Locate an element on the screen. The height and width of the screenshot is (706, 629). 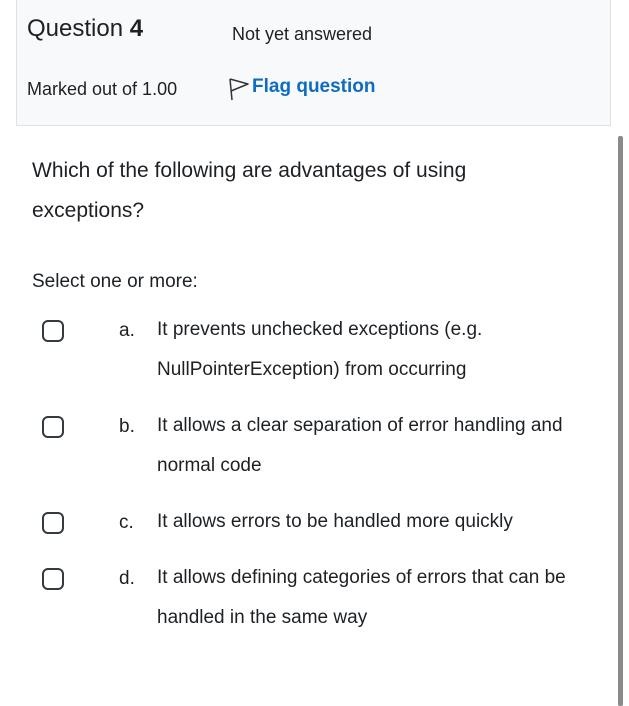
question-label: Question is located at coordinates (75, 28).